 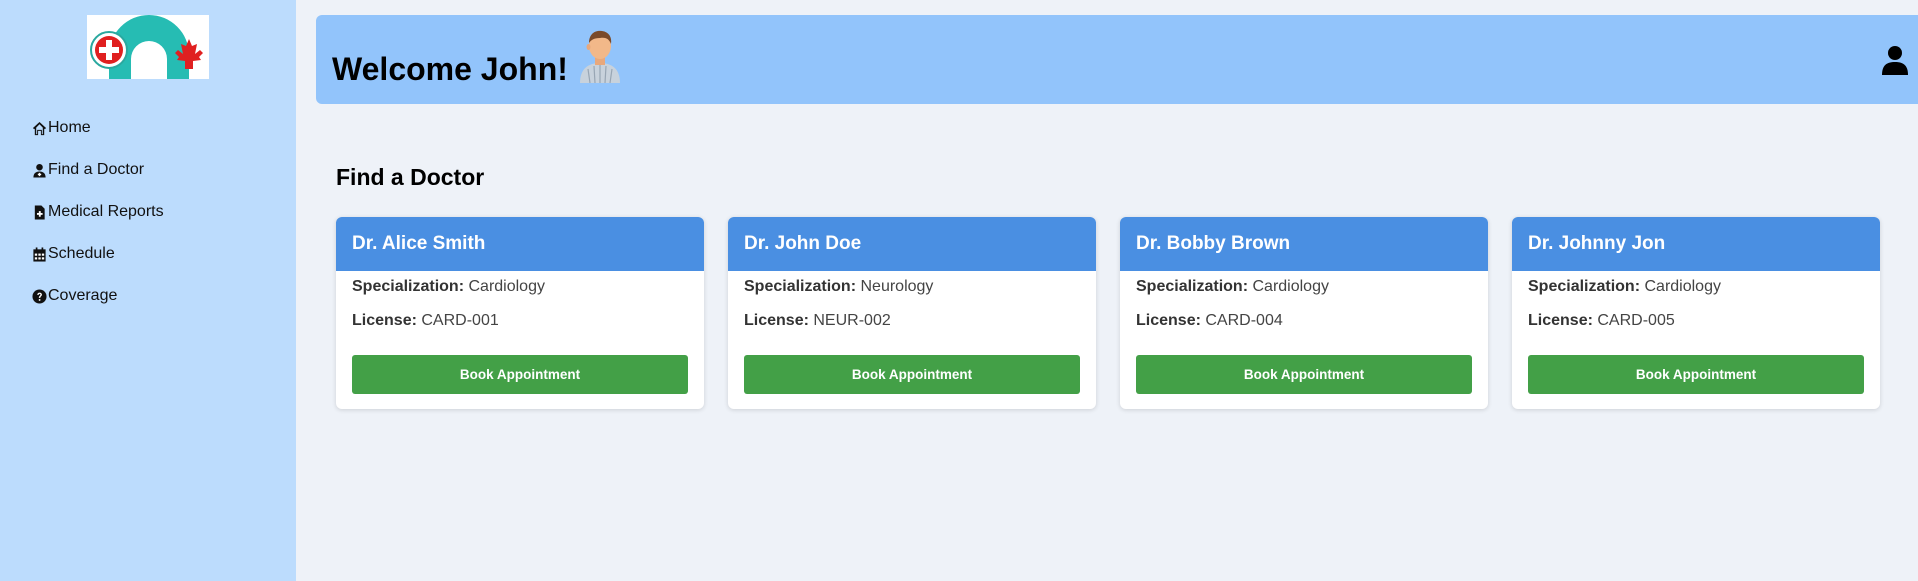 I want to click on doctor-card-header: Dr. Bobby Brown, so click(x=1304, y=244).